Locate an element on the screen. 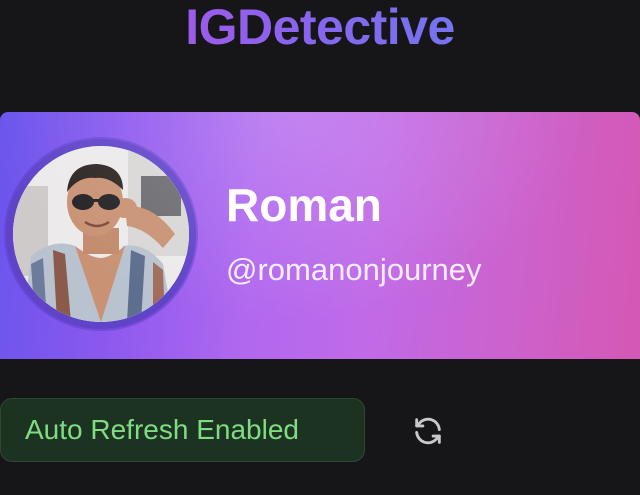 Image resolution: width=640 pixels, height=495 pixels. avatar-photo is located at coordinates (101, 234).